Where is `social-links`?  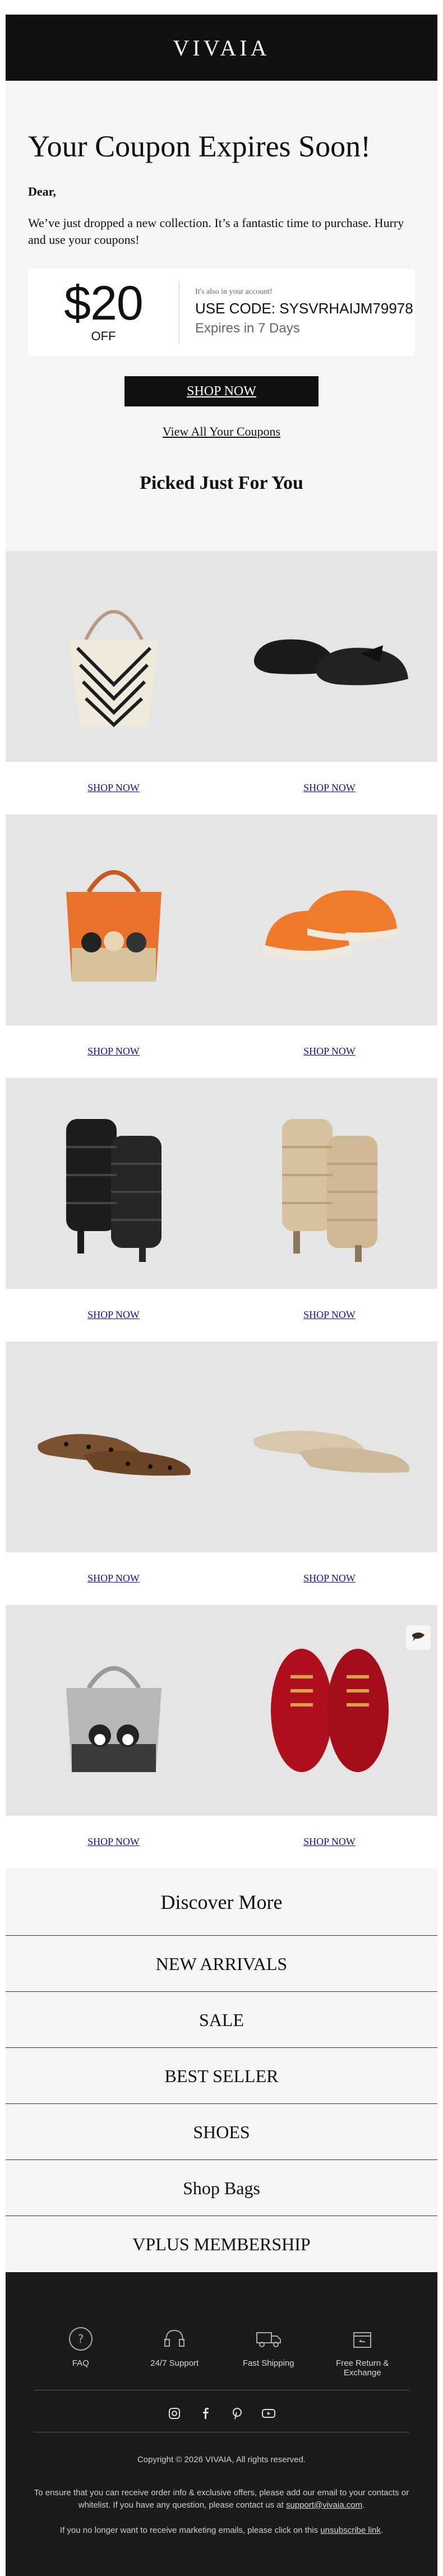
social-links is located at coordinates (221, 2419).